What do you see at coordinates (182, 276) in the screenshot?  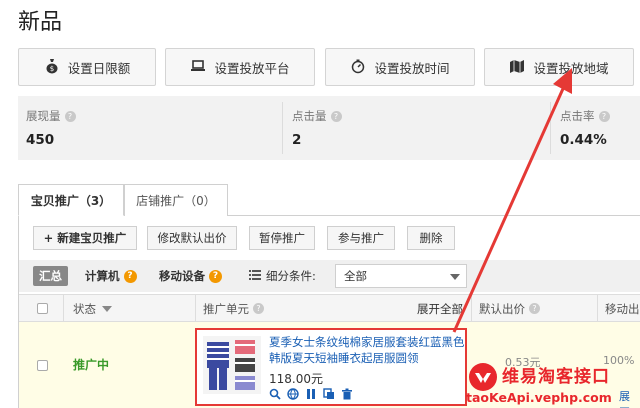 I see `filter-mobile-label: 移动设备` at bounding box center [182, 276].